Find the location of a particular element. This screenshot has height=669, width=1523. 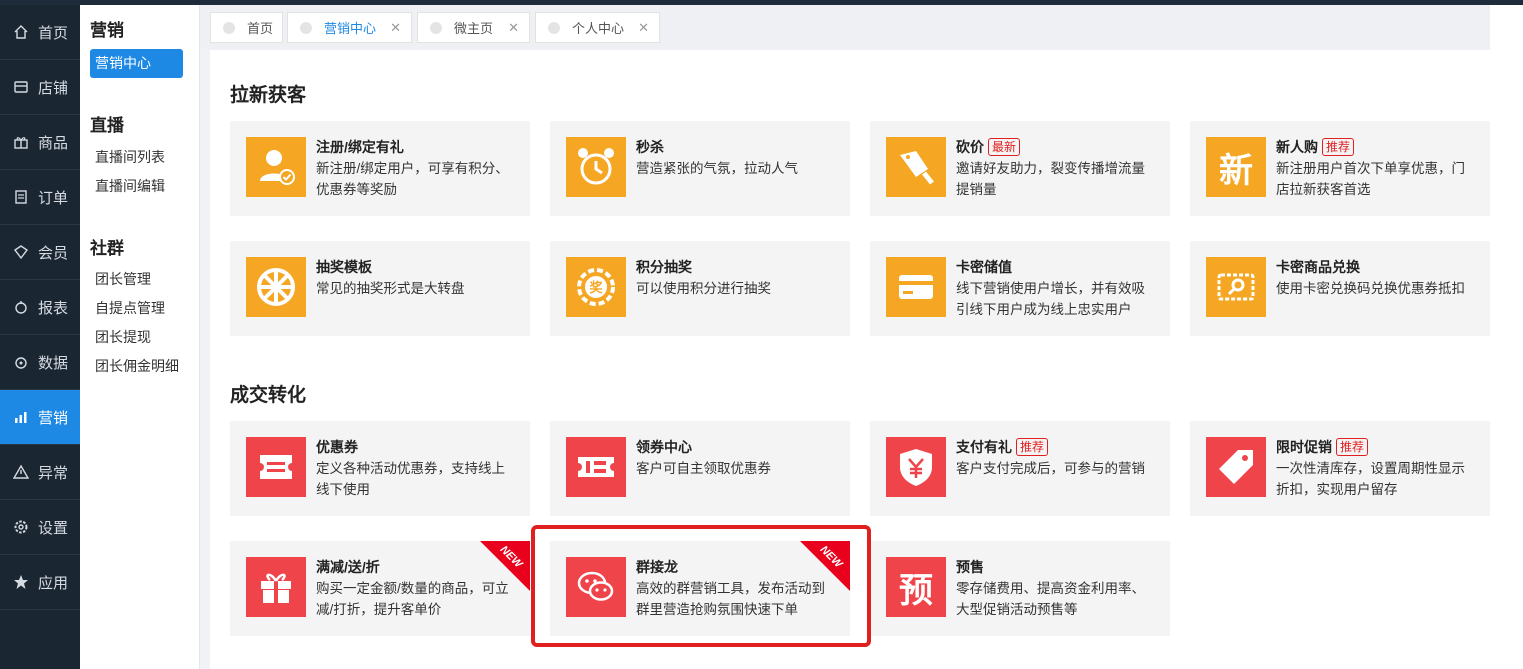

card-group-relay: 群接龙 高效的群营销工具，发布活动到群里营造抢购氛围快速下单 NEW is located at coordinates (700, 588).